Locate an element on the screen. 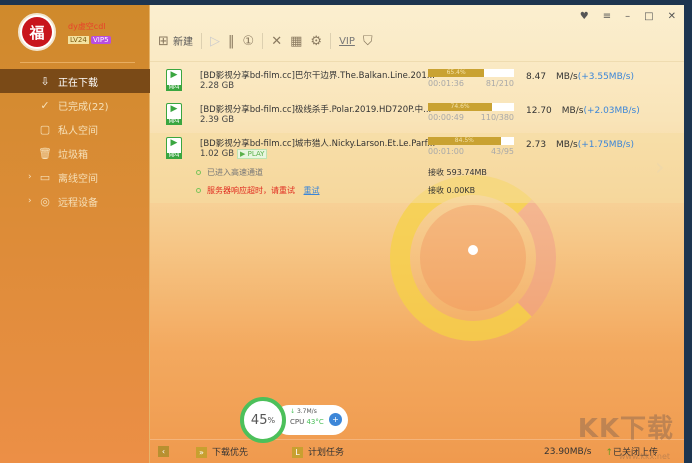  sidebar-item-completed: ✓ 已完成(22) is located at coordinates (75, 105).